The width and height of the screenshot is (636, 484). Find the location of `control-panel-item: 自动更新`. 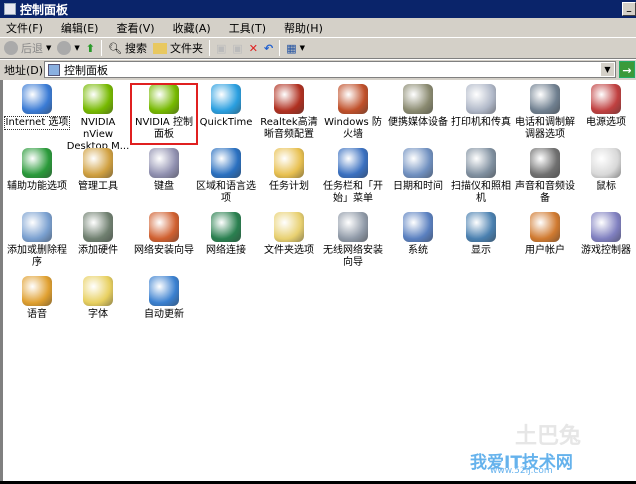

control-panel-item: 自动更新 is located at coordinates (164, 298).